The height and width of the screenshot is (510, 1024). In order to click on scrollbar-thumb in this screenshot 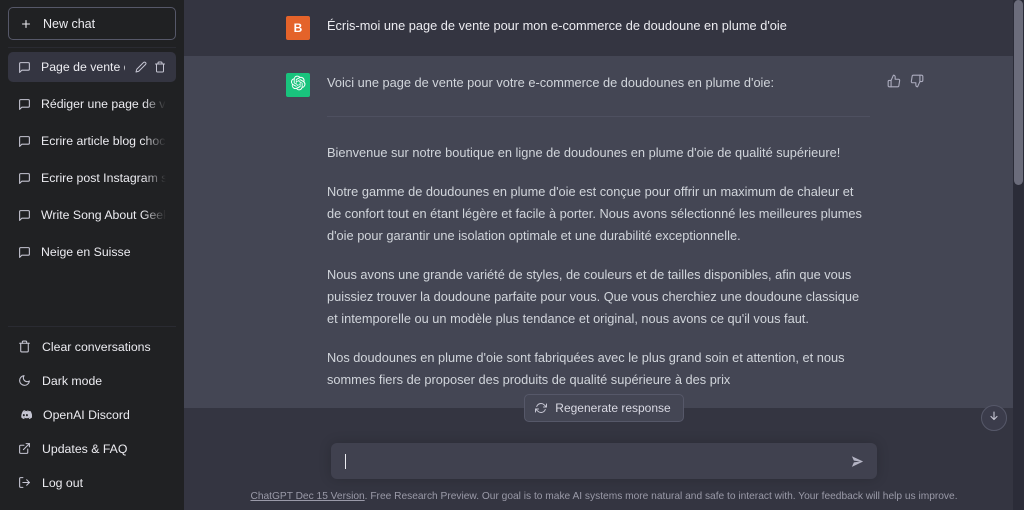, I will do `click(1018, 92)`.